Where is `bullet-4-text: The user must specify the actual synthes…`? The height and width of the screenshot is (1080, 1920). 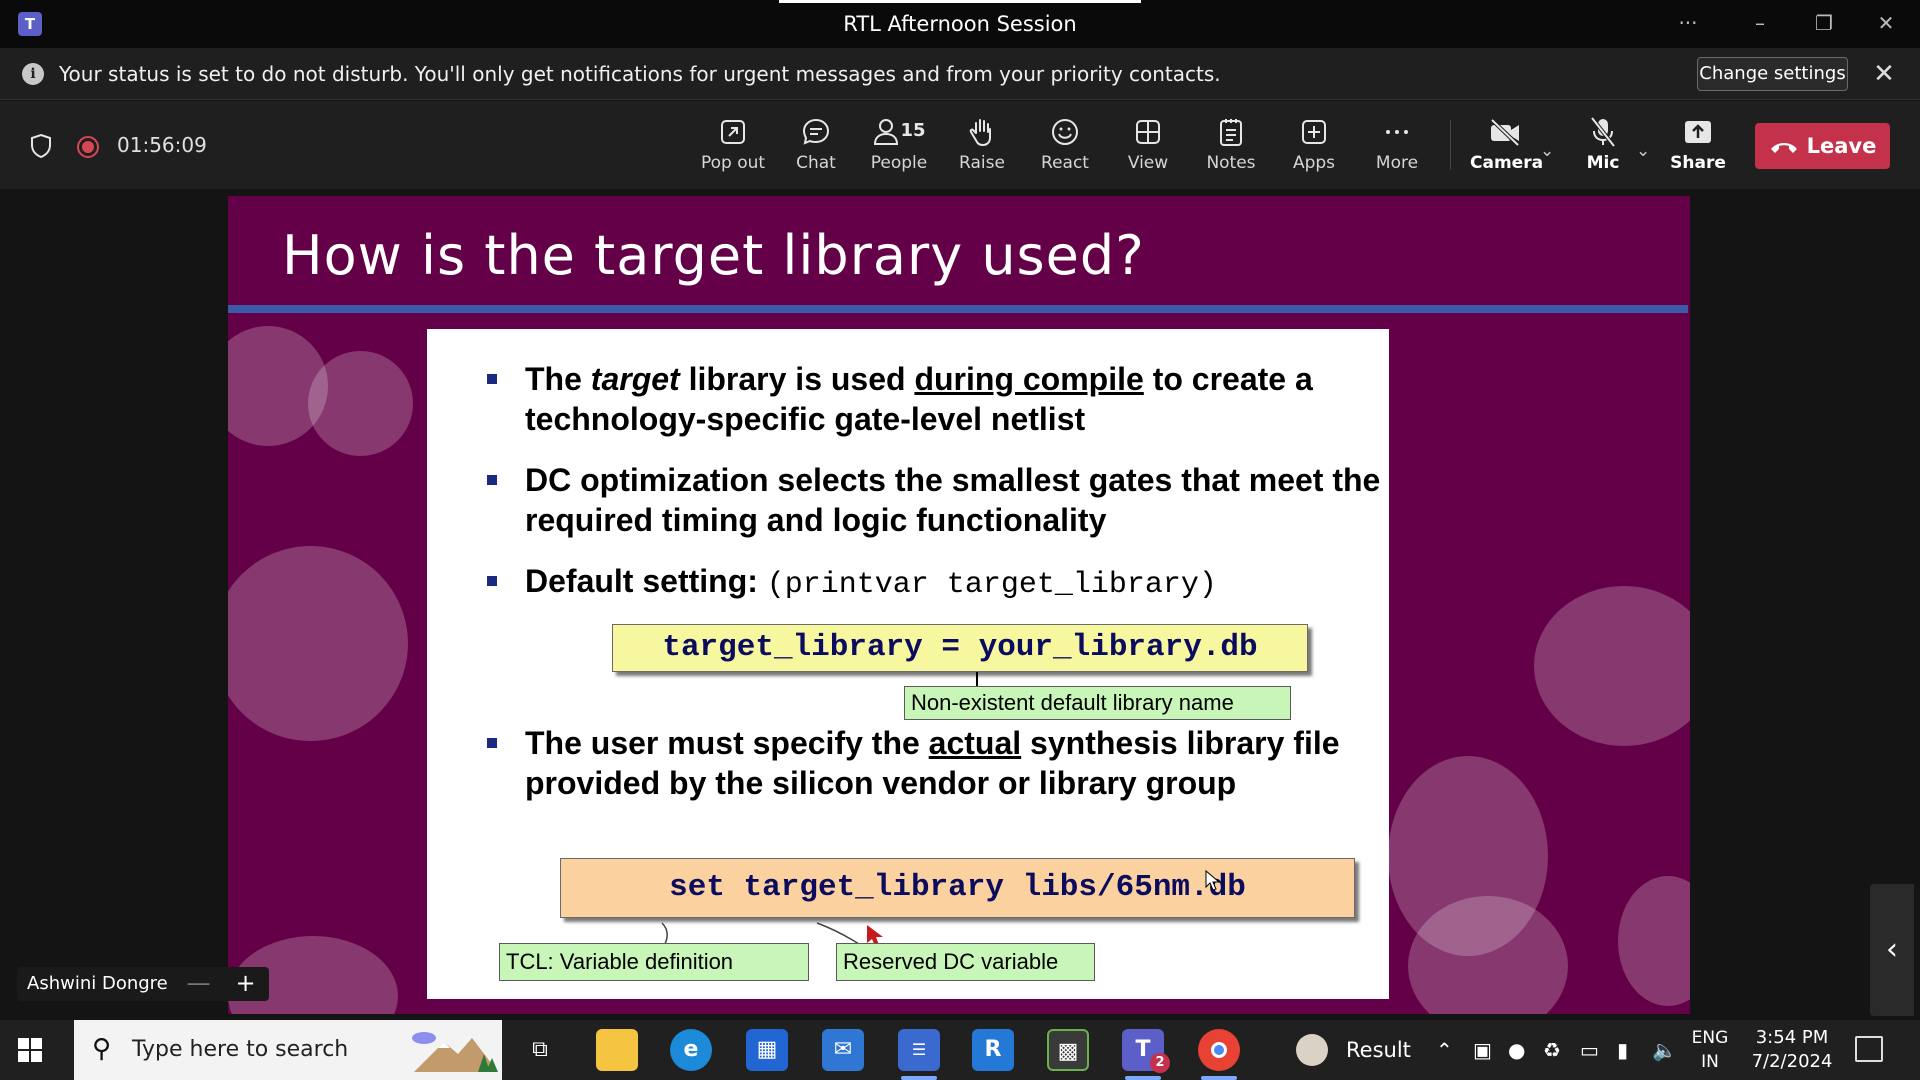
bullet-4-text: The user must specify the actual synthes… is located at coordinates (965, 763).